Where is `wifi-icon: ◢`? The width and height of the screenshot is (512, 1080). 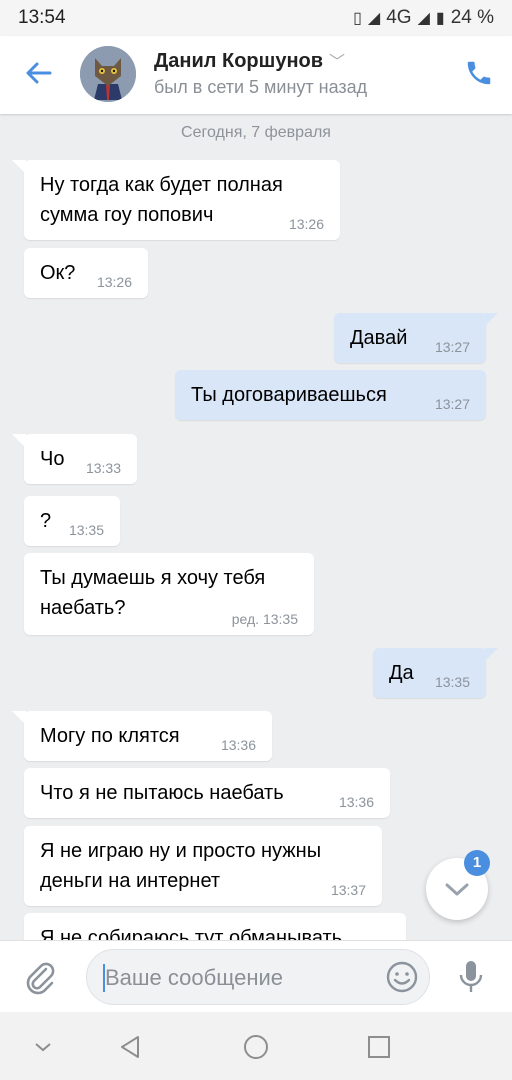
wifi-icon: ◢ is located at coordinates (374, 18).